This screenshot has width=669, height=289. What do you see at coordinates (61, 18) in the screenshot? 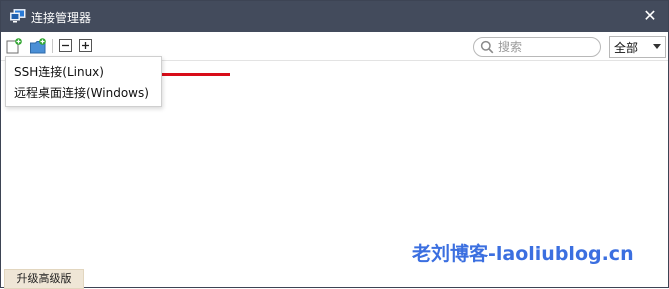
I see `window-title: 连接管理器` at bounding box center [61, 18].